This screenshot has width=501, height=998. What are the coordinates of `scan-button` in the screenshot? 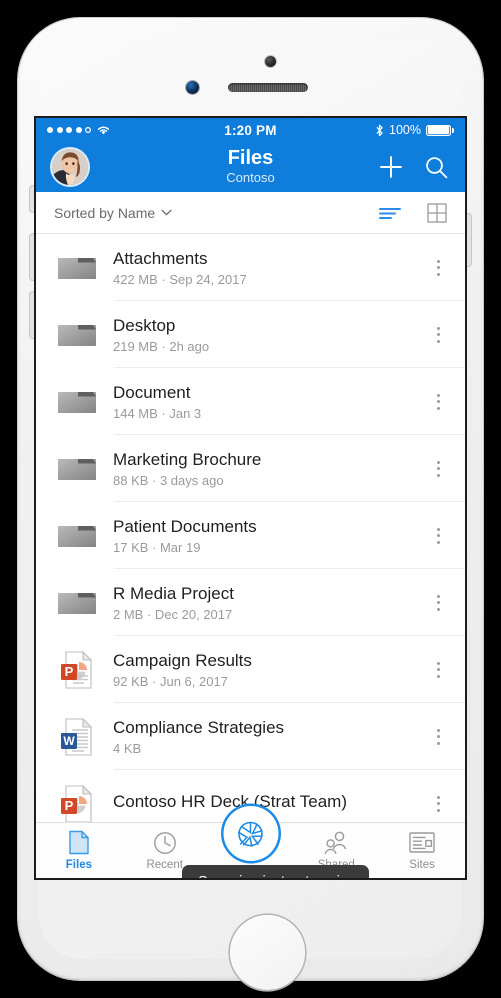 It's located at (250, 833).